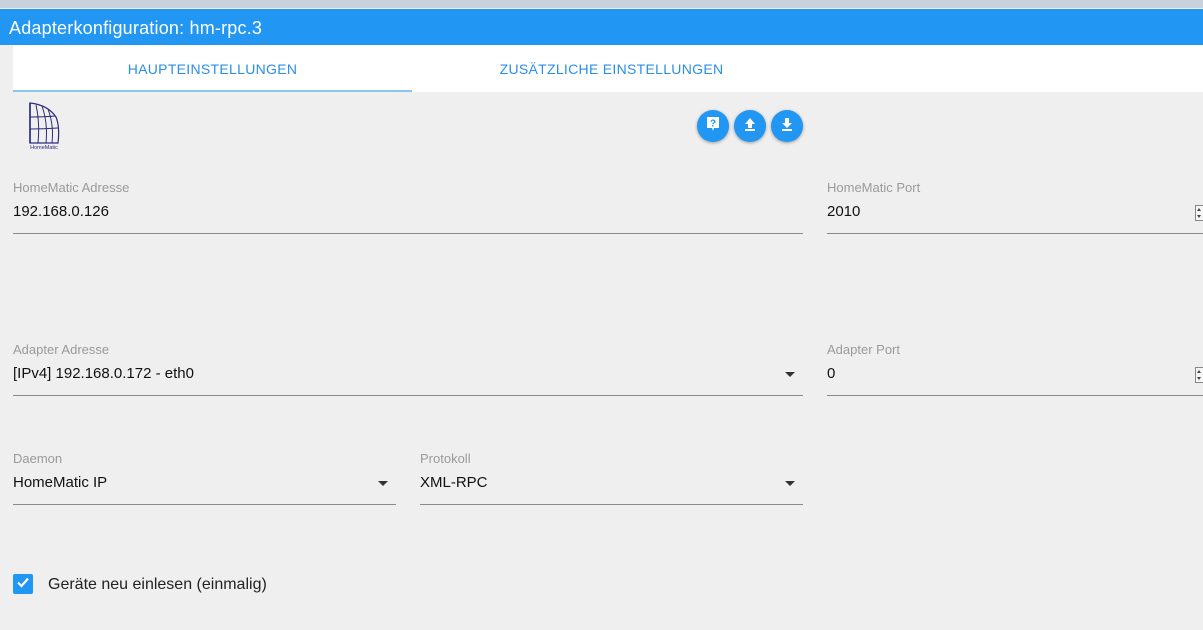 The height and width of the screenshot is (630, 1203). Describe the element at coordinates (445, 458) in the screenshot. I see `protocol-label: Protokoll` at that location.